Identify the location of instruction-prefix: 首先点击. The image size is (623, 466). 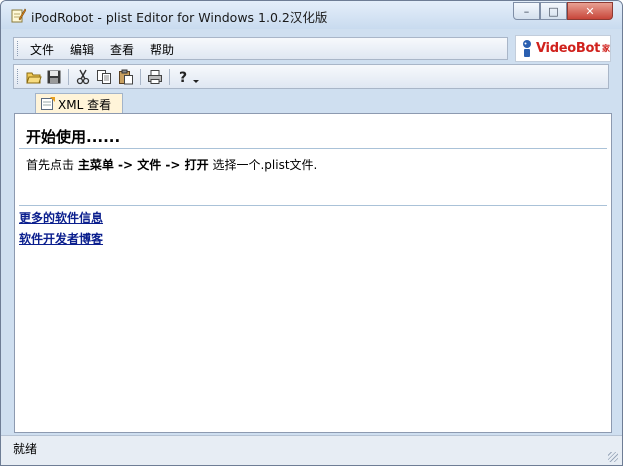
(52, 165).